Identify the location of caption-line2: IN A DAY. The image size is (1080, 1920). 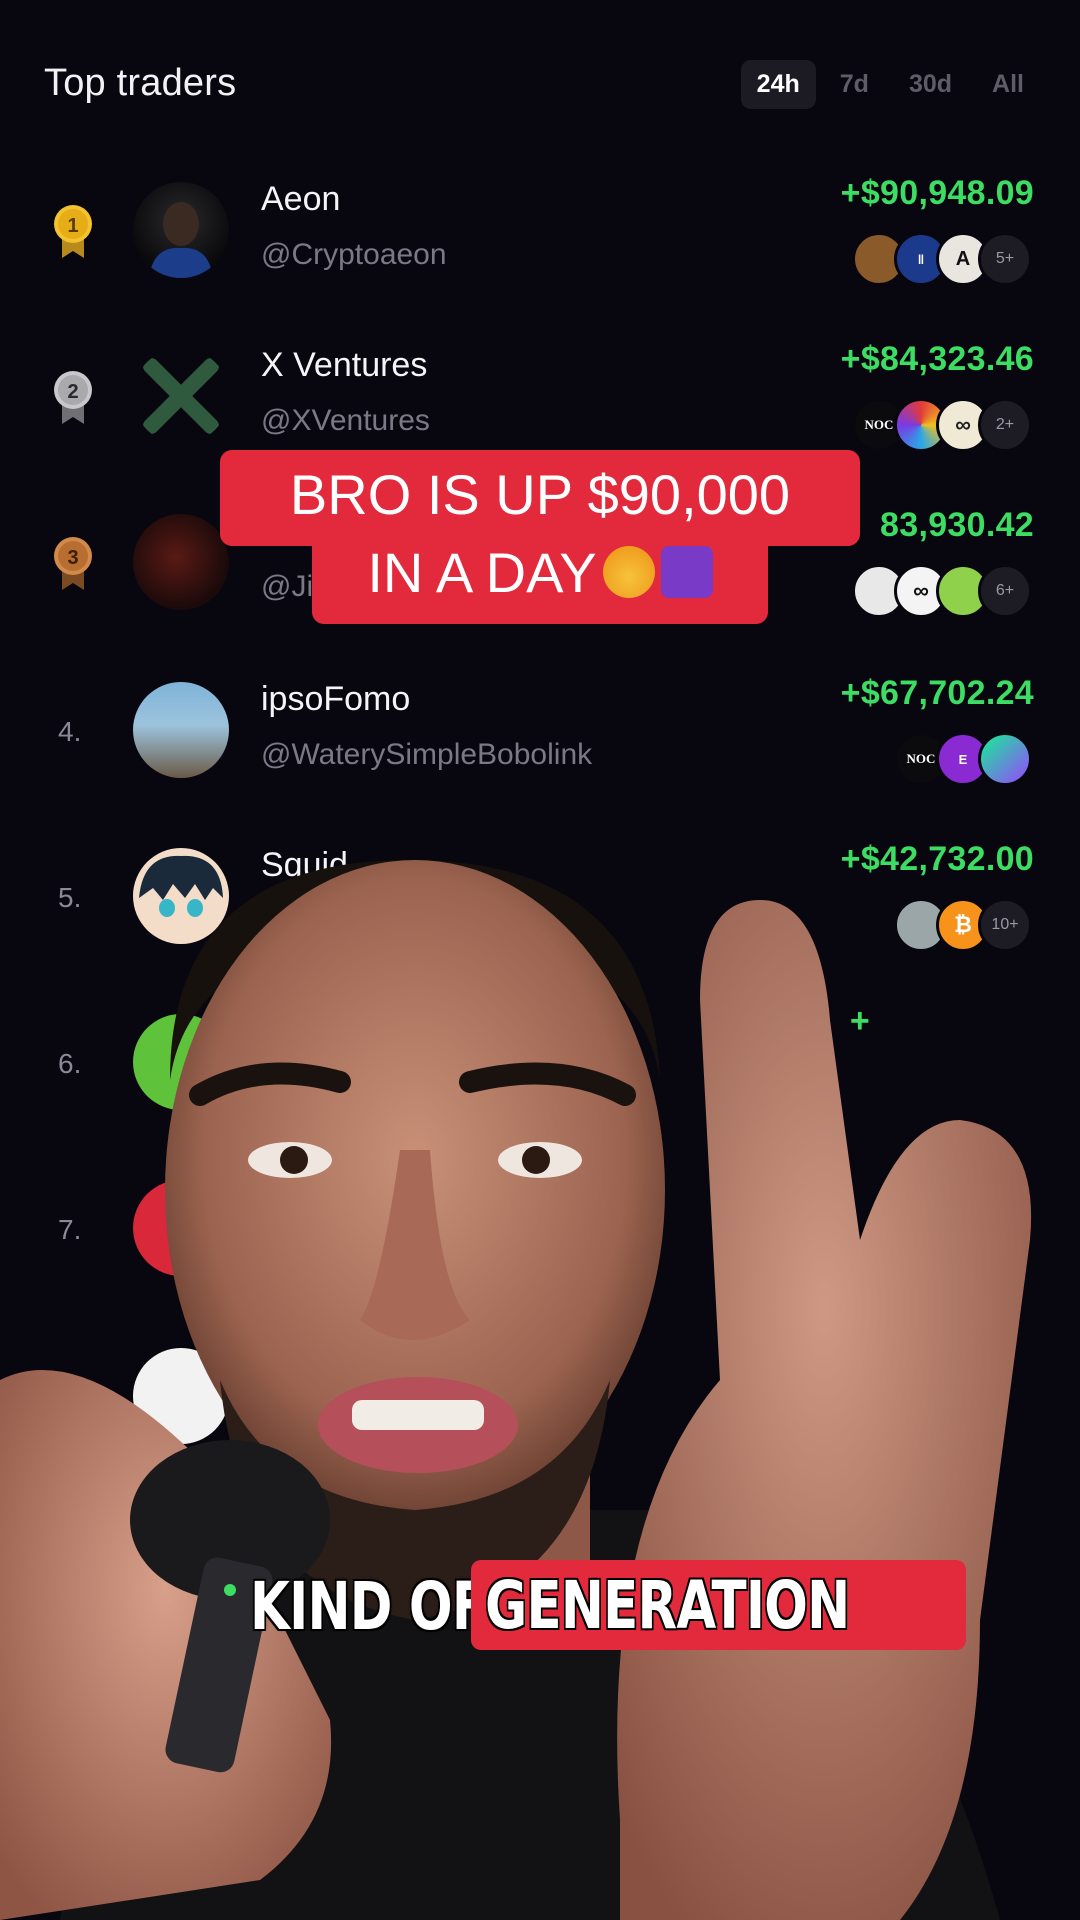
(540, 572).